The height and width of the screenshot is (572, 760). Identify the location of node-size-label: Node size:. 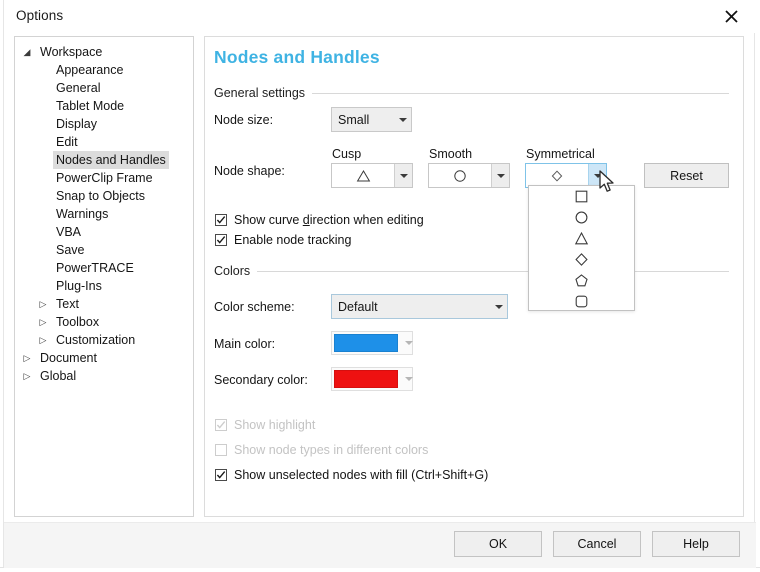
(244, 120).